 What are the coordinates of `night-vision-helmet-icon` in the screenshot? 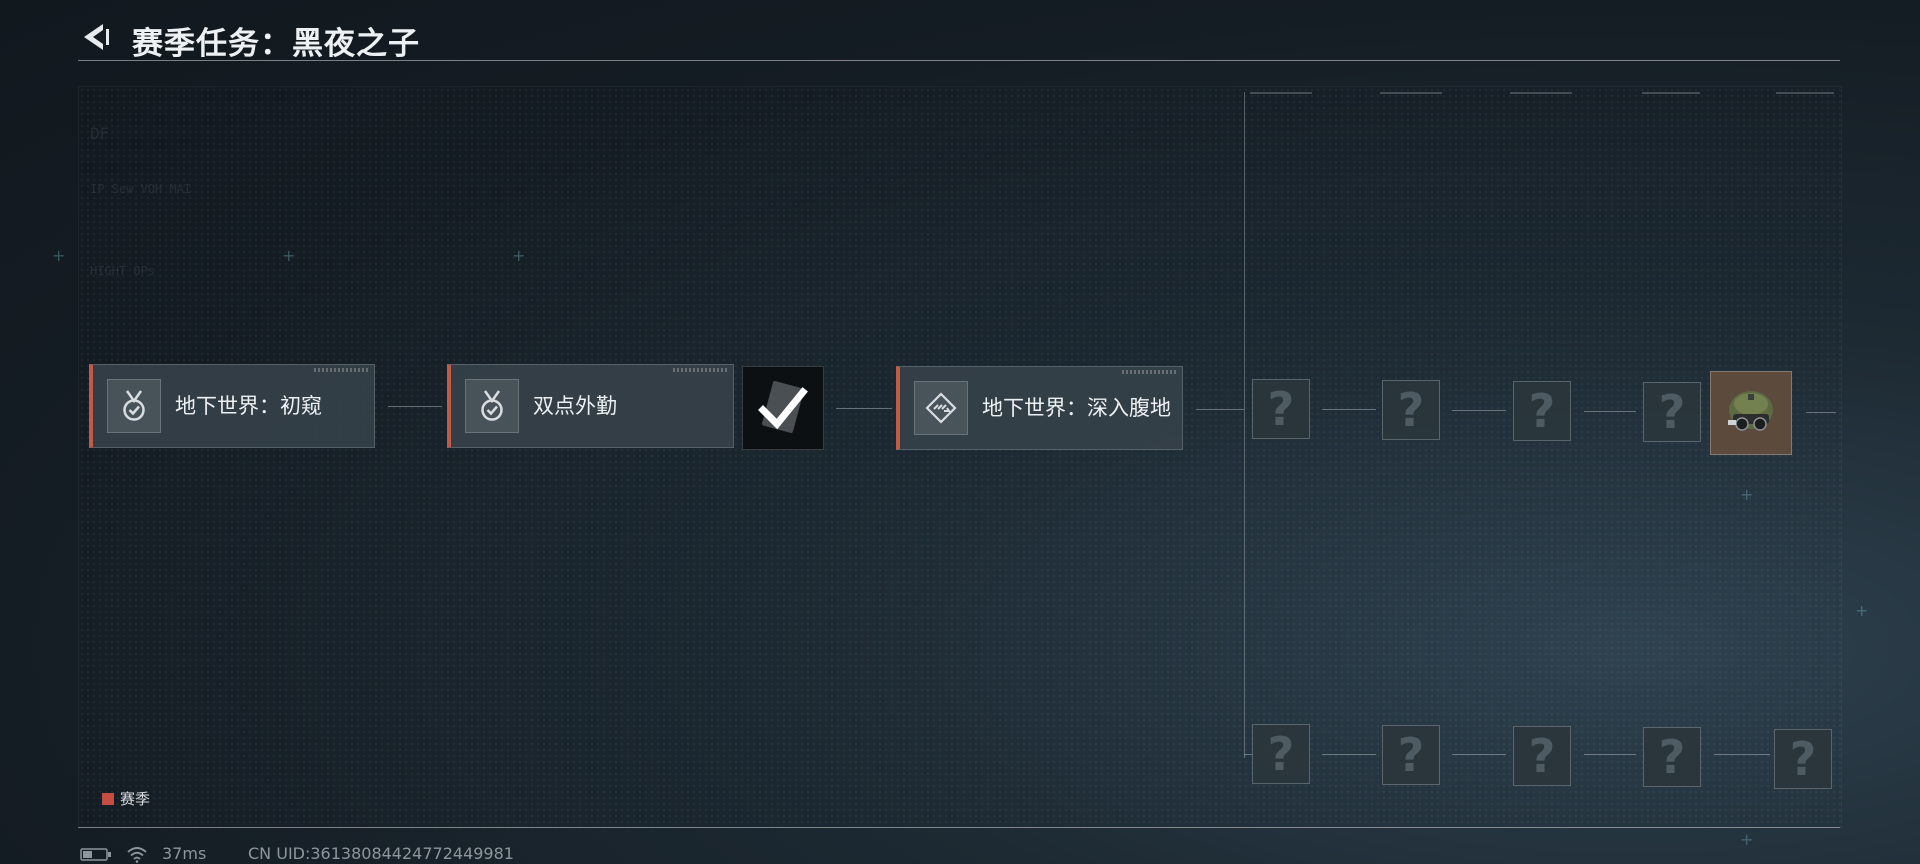 It's located at (1750, 411).